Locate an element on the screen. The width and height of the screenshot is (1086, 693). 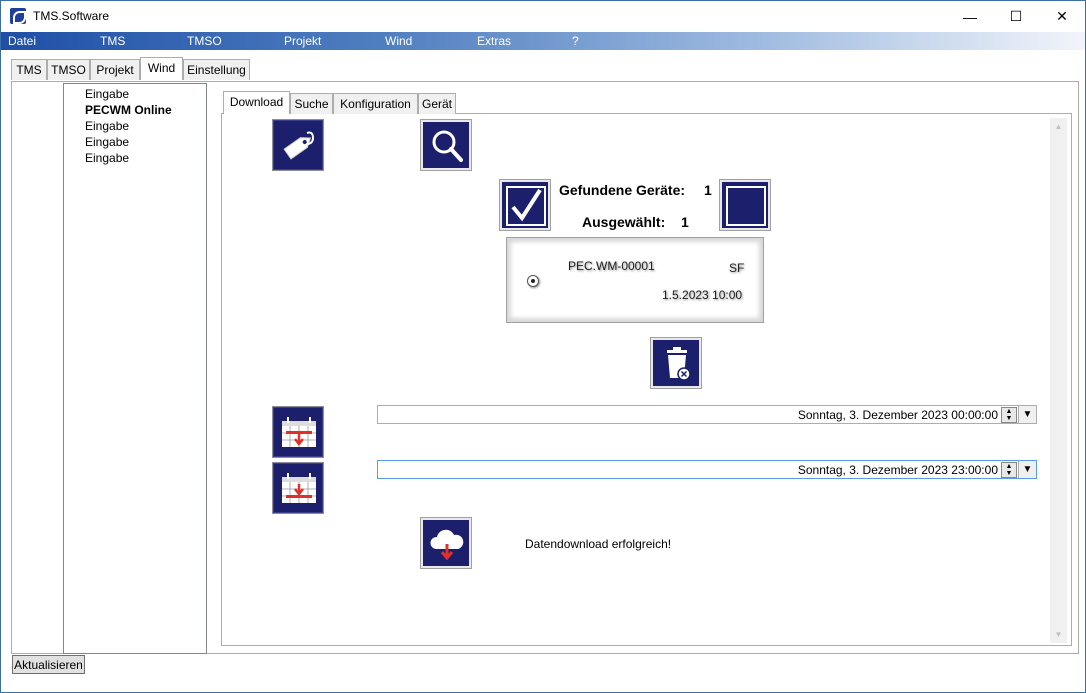
menu-projekt: Projekt is located at coordinates (302, 41).